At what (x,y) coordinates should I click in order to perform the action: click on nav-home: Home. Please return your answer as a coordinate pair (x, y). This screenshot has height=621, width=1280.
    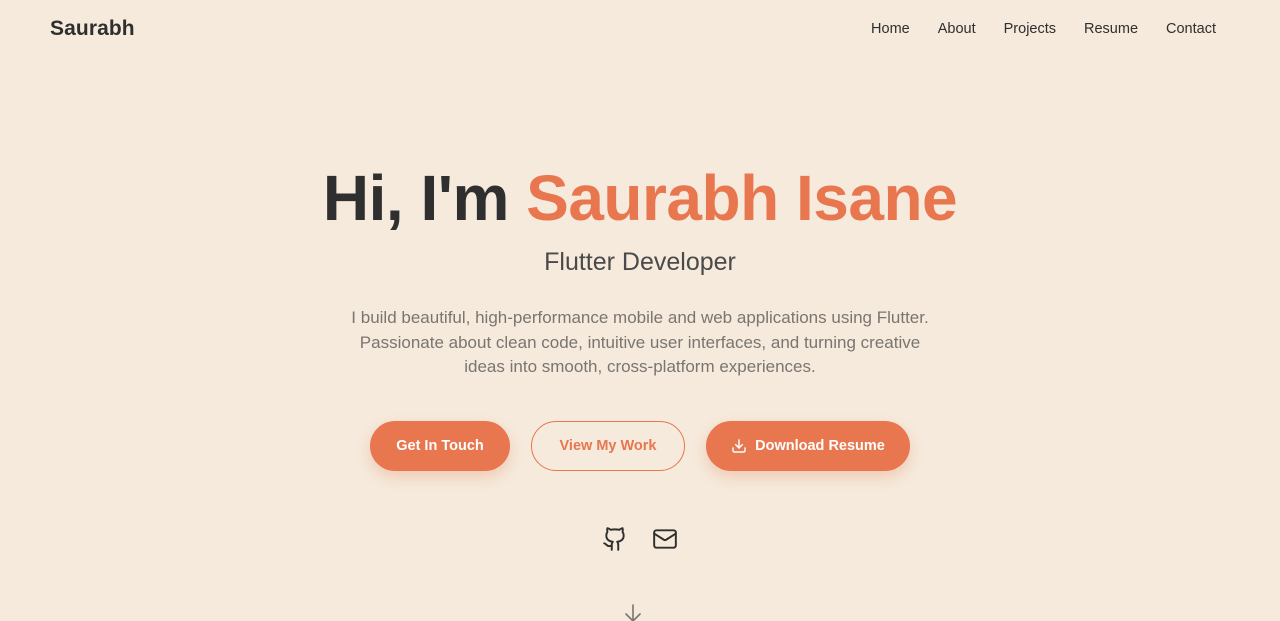
    Looking at the image, I should click on (890, 29).